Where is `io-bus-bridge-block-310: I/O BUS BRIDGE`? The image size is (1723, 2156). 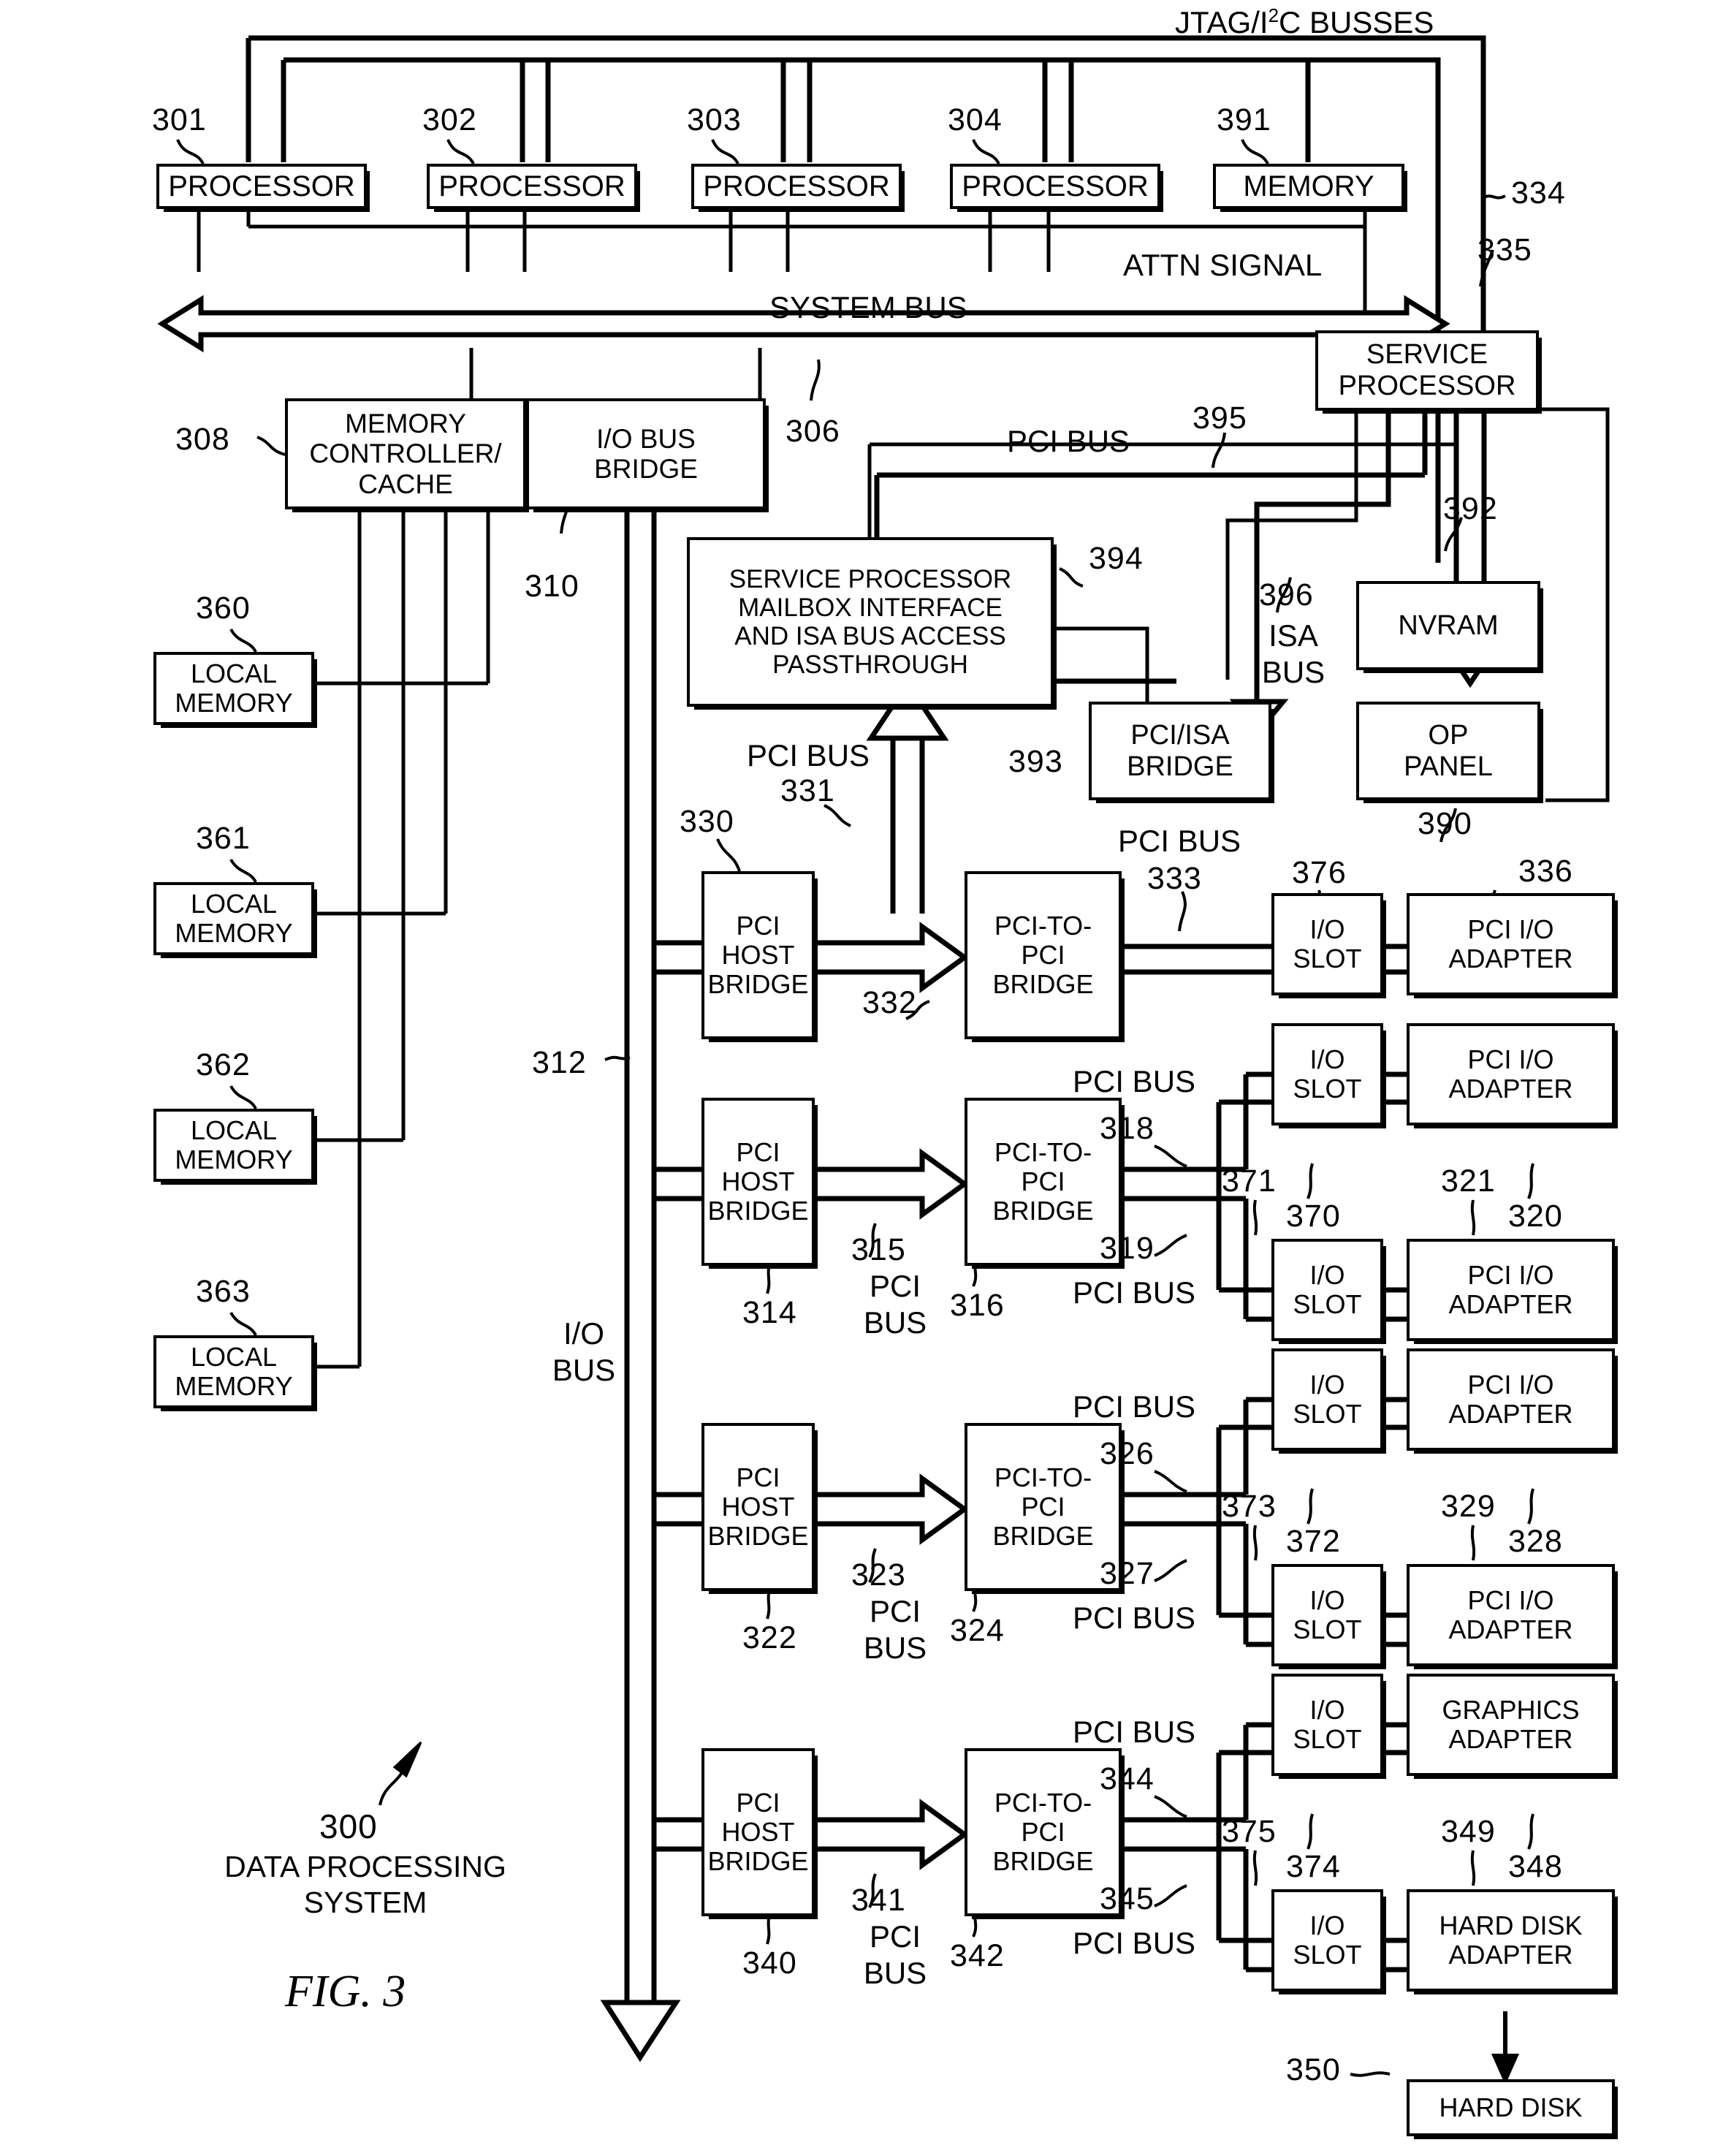 io-bus-bridge-block-310: I/O BUS BRIDGE is located at coordinates (646, 453).